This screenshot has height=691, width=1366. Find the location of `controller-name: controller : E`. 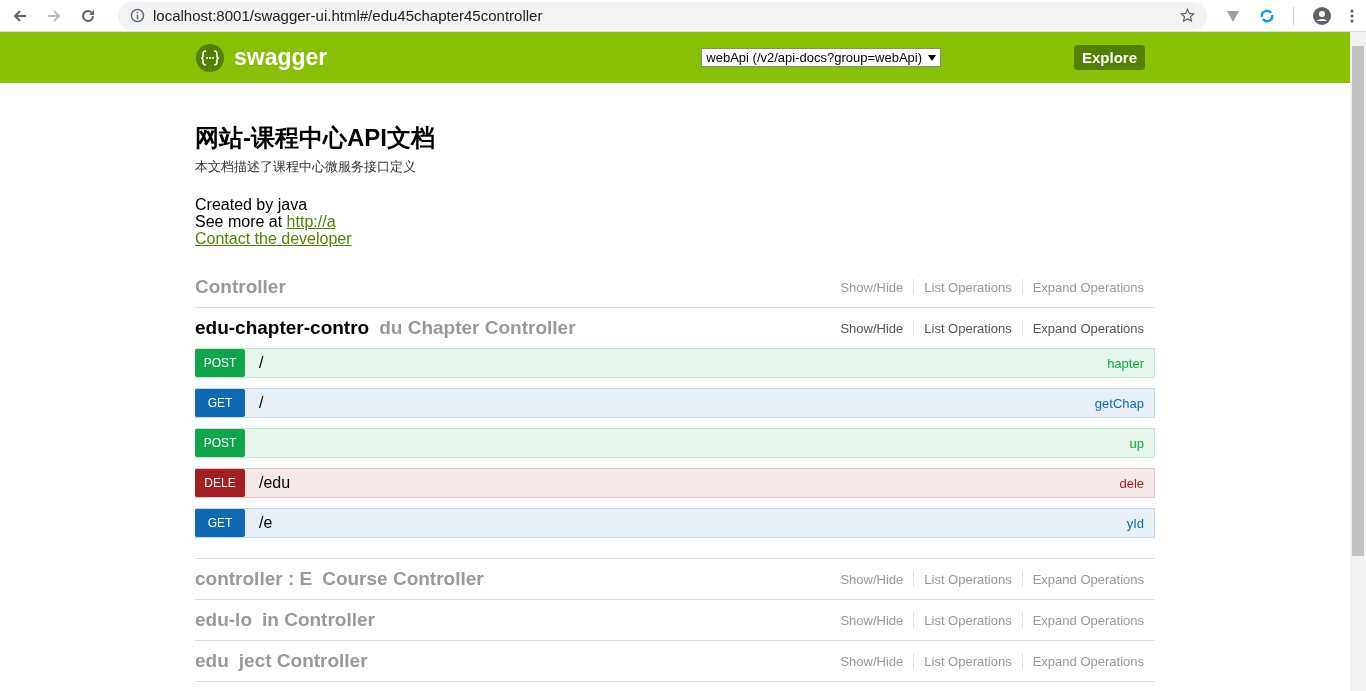

controller-name: controller : E is located at coordinates (254, 579).